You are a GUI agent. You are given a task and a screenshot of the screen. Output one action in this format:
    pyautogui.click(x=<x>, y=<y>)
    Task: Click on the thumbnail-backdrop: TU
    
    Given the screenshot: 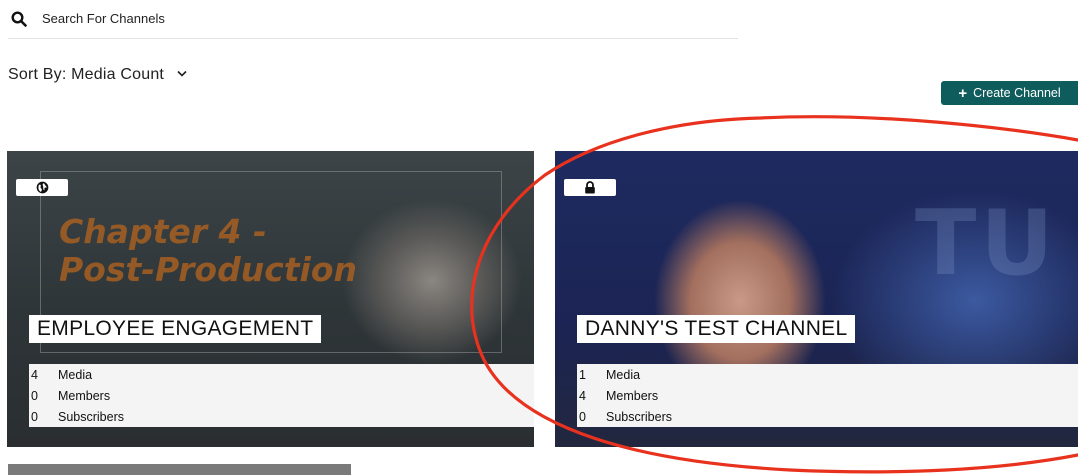 What is the action you would take?
    pyautogui.click(x=986, y=243)
    